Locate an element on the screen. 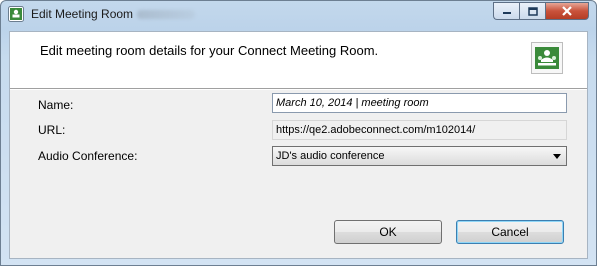 The image size is (597, 266). audio-conference-value: JD's audio conference is located at coordinates (330, 156).